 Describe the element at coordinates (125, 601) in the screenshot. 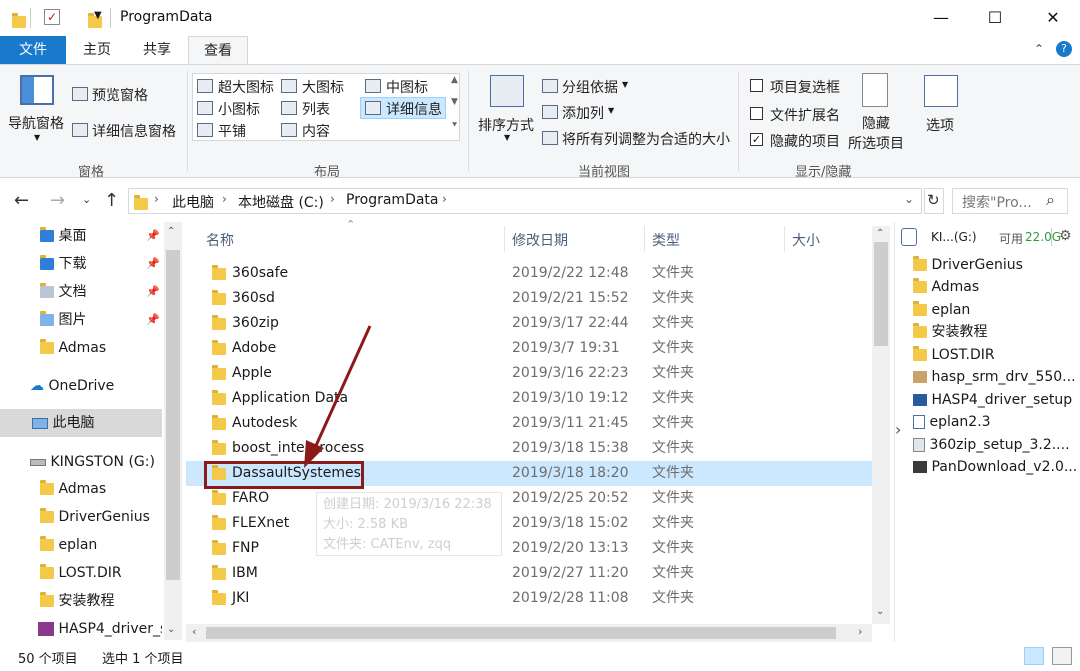

I see `nav-item-install-guide: 安装教程` at that location.